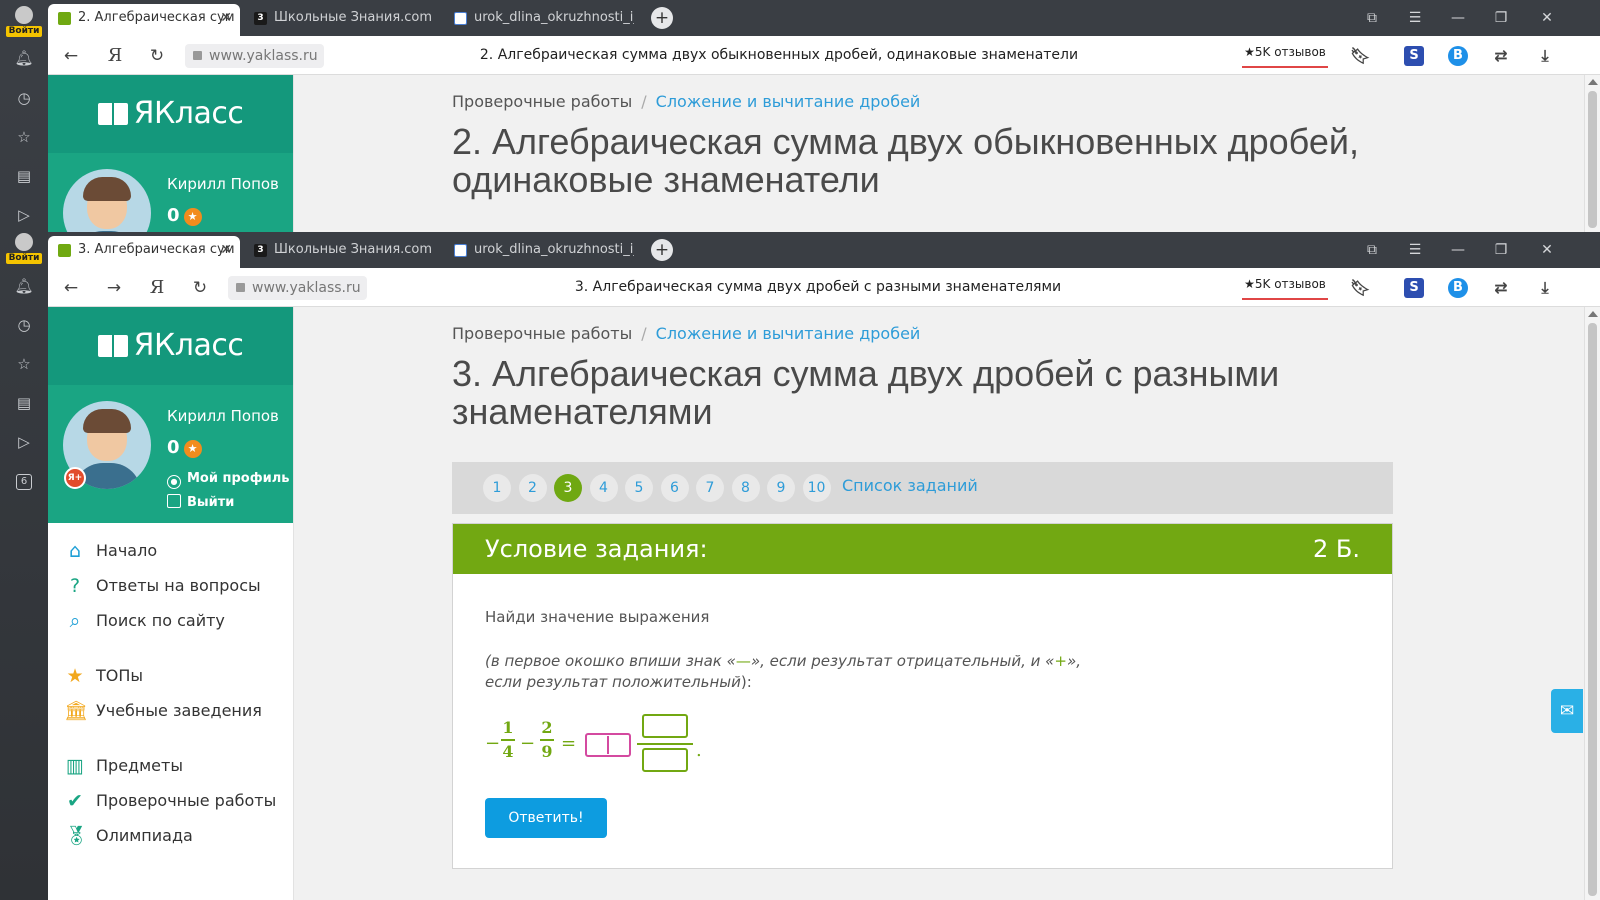 The width and height of the screenshot is (1600, 900). What do you see at coordinates (171, 800) in the screenshot?
I see `sidebar-item-7: ✔ Проверочные работы` at bounding box center [171, 800].